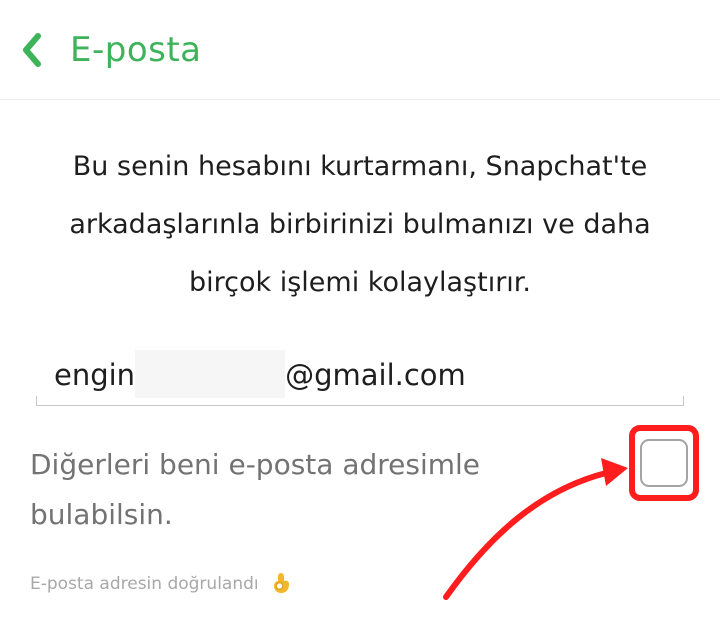  I want to click on verified-text: E-posta adresin doğrulandı, so click(144, 584).